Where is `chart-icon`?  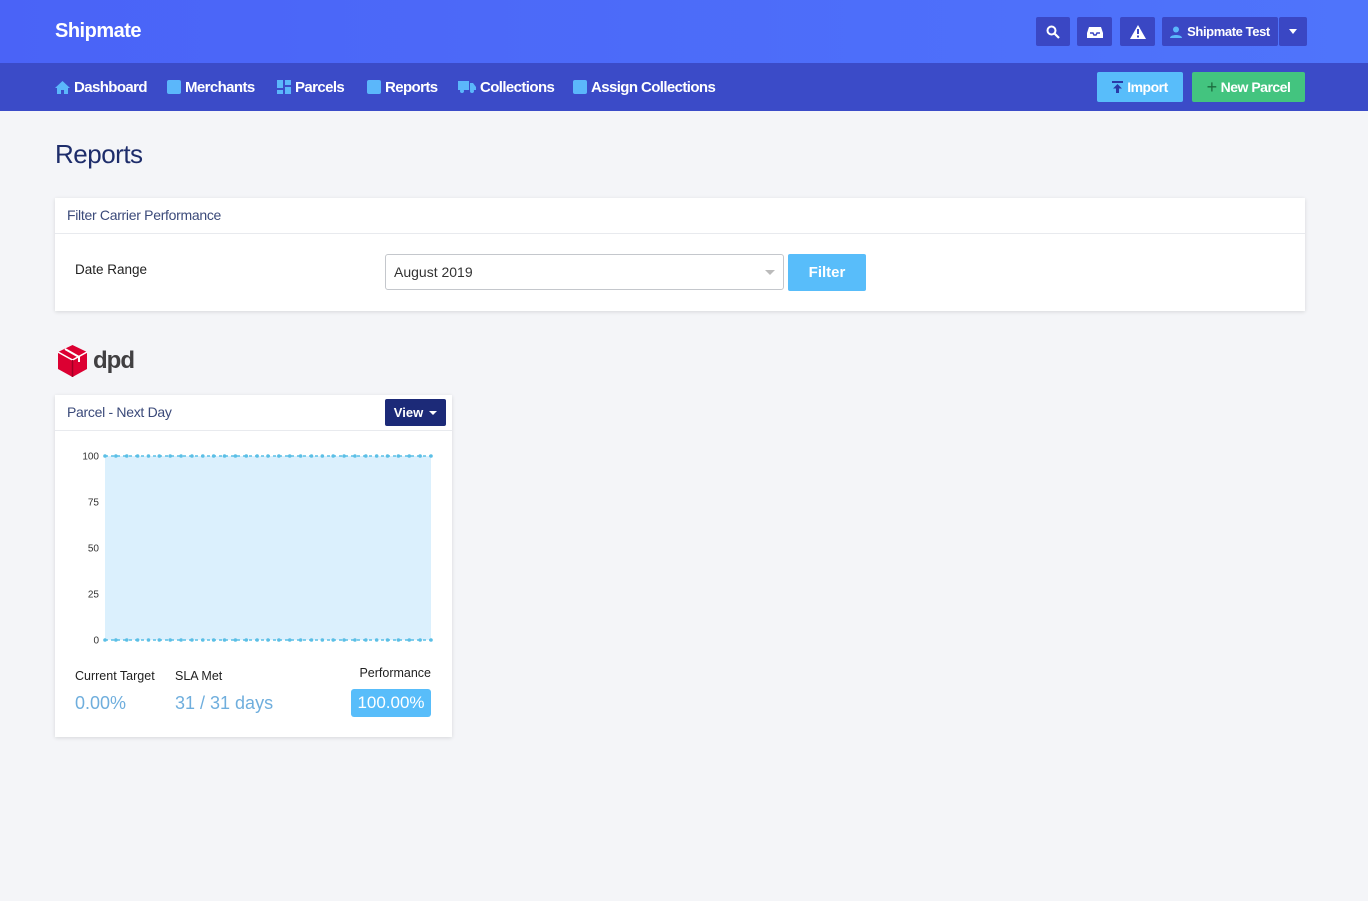
chart-icon is located at coordinates (374, 87).